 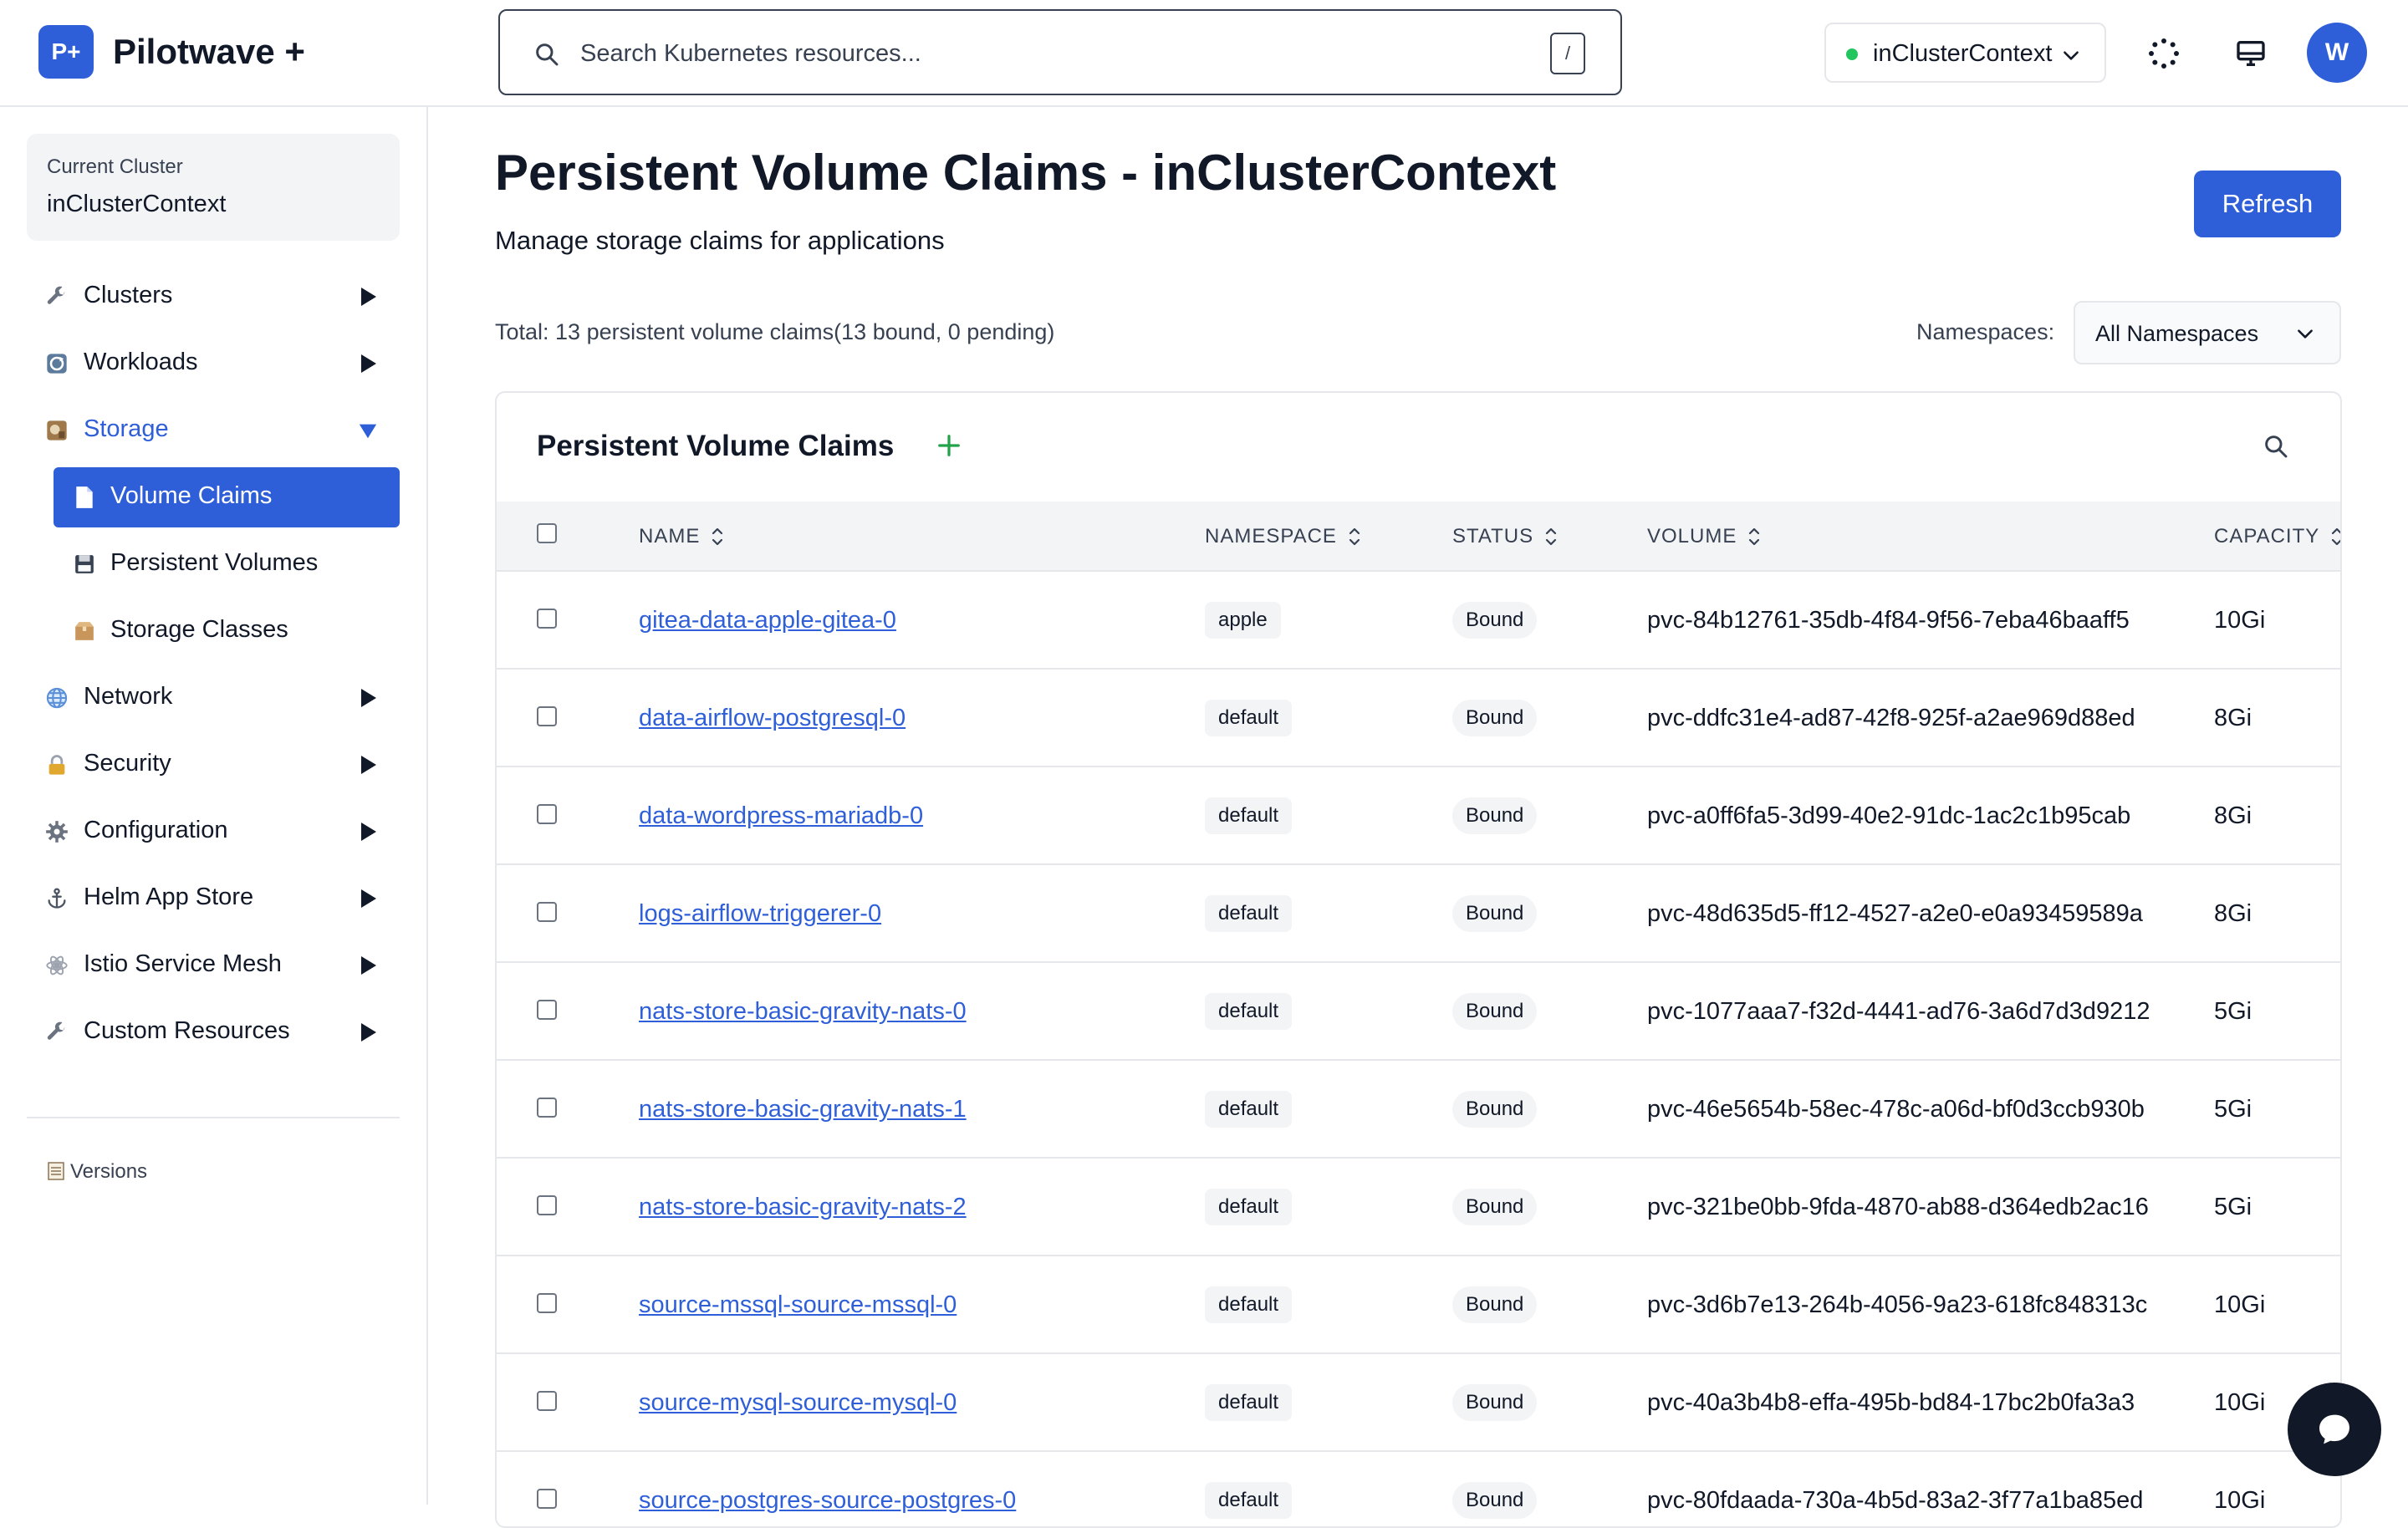 What do you see at coordinates (213, 898) in the screenshot?
I see `sidebar-item-helm-app-store: Helm App Store` at bounding box center [213, 898].